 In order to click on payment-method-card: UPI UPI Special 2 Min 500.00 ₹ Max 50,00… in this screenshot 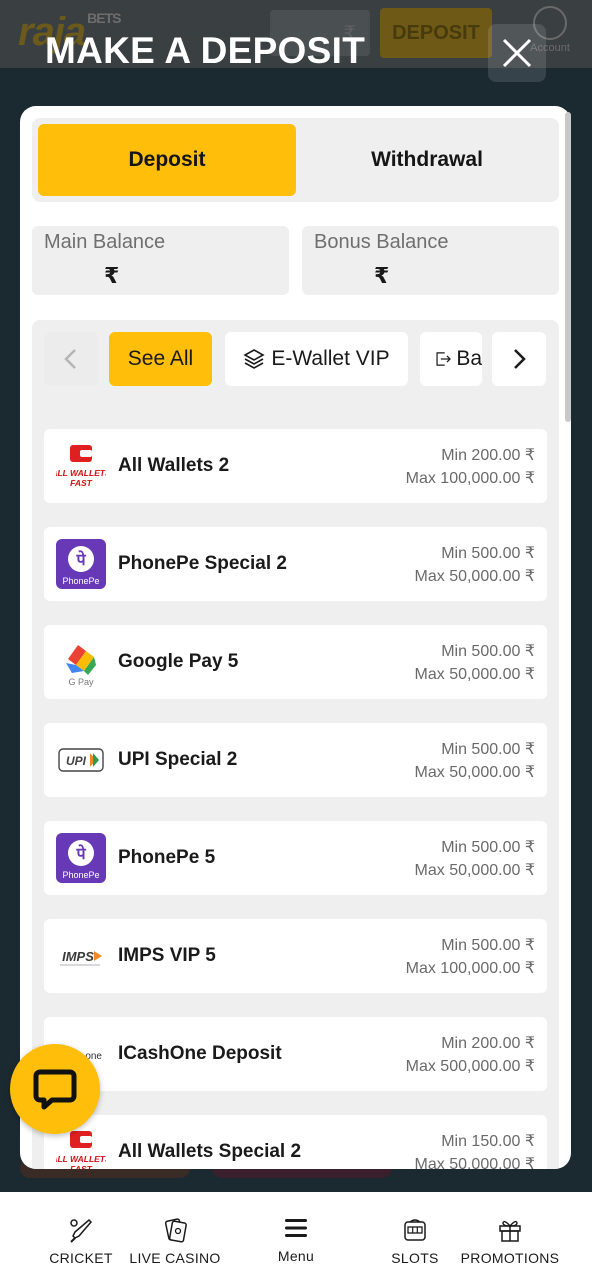, I will do `click(295, 760)`.